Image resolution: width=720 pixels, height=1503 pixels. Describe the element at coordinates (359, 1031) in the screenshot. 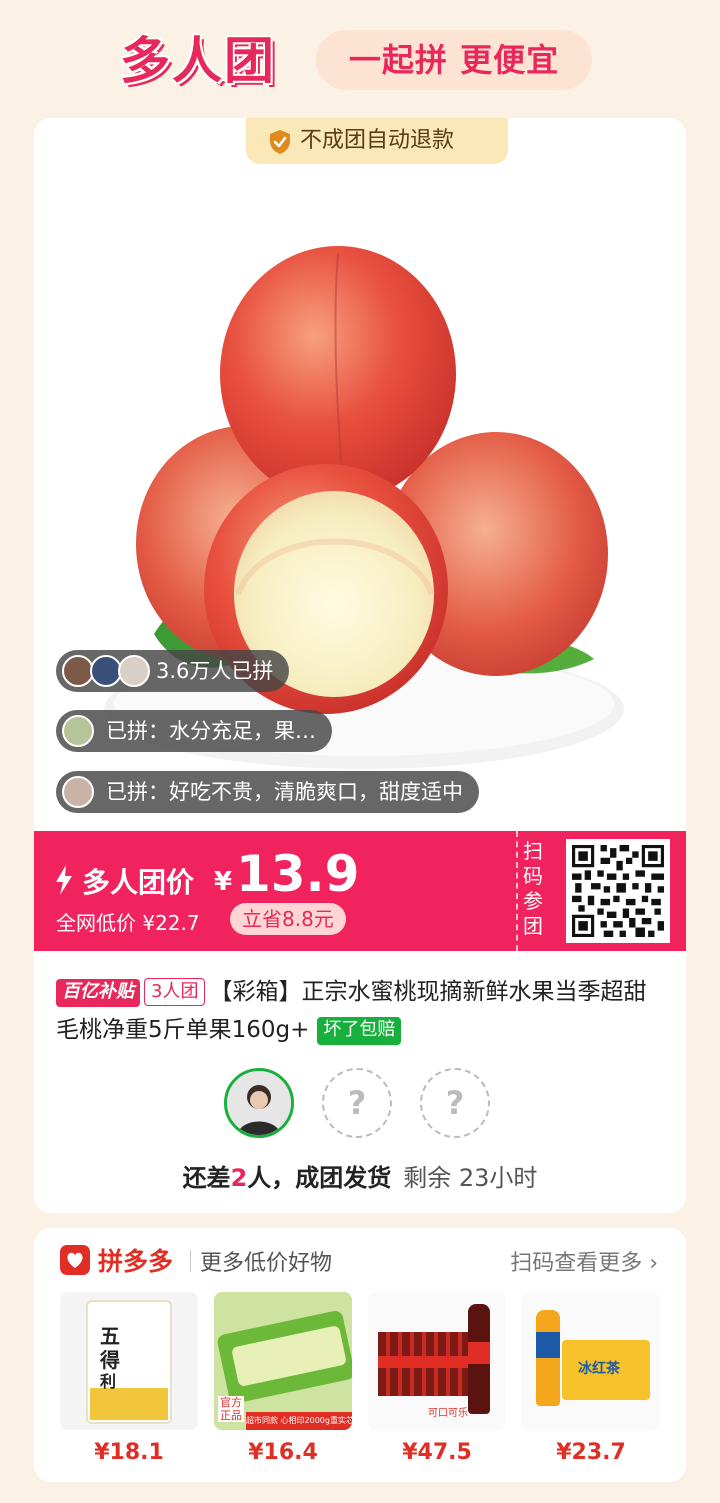

I see `guarantee-tag: 坏了包赔` at that location.